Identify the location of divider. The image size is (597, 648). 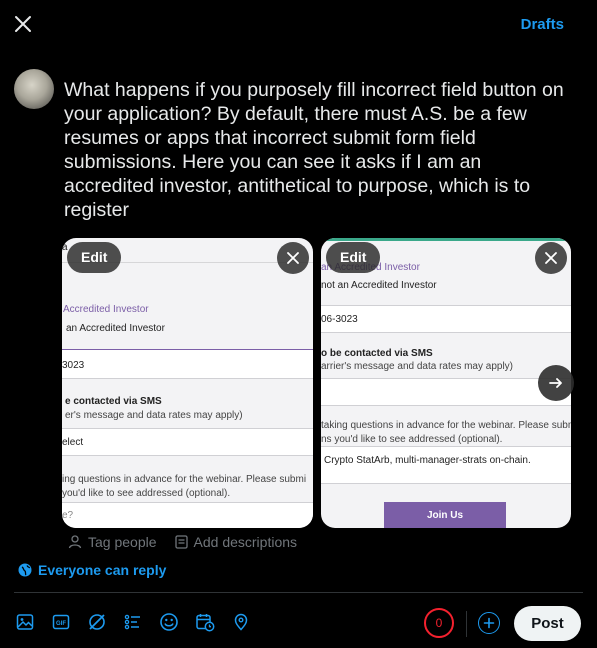
(298, 592).